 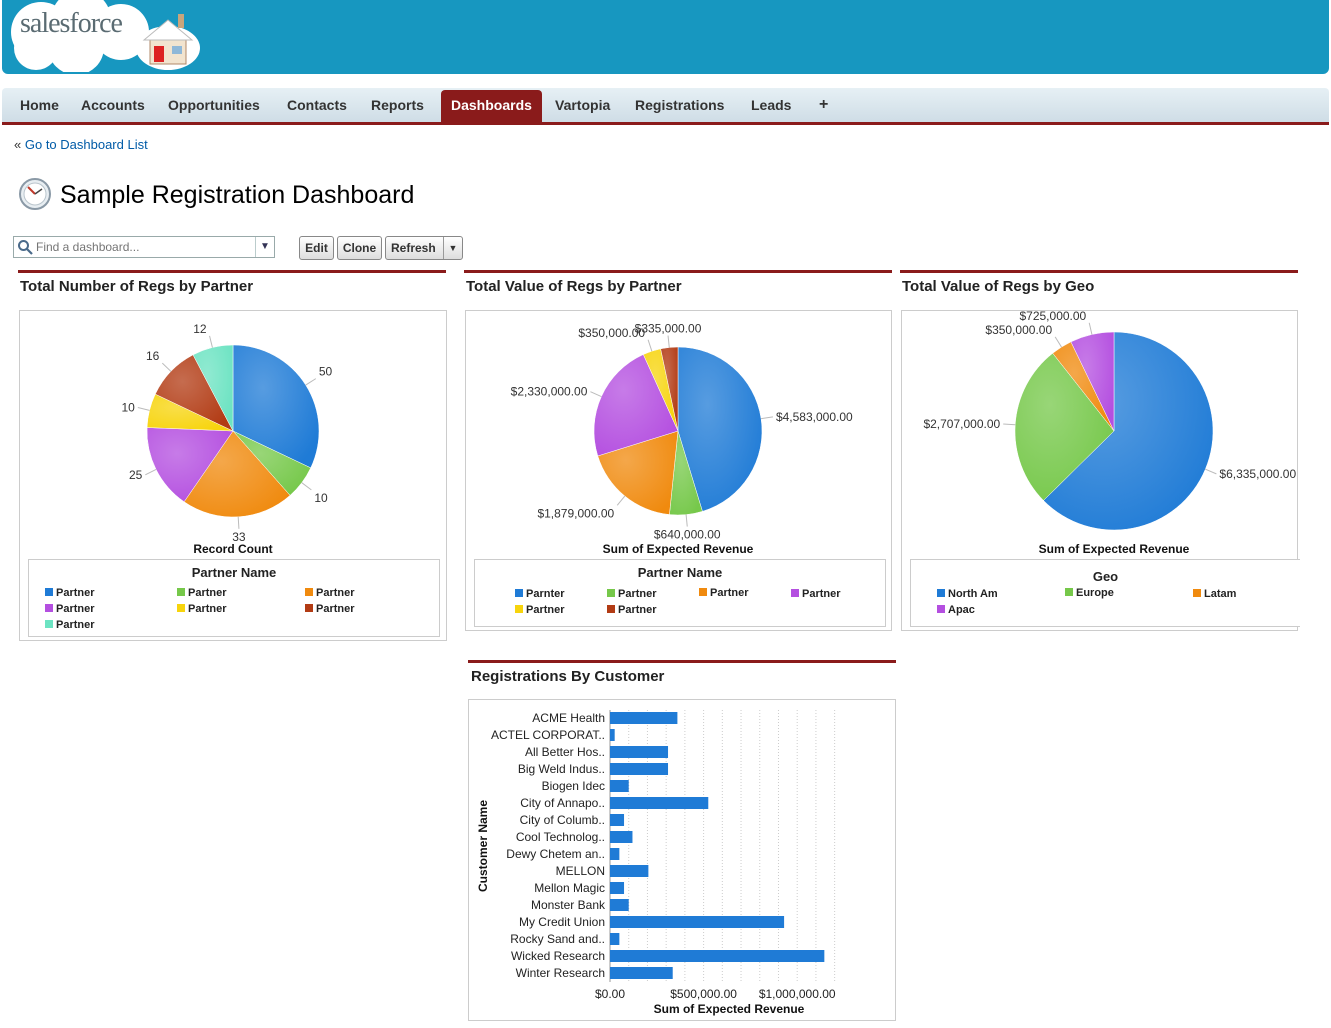 I want to click on pie-data-label: 10, so click(x=321, y=498).